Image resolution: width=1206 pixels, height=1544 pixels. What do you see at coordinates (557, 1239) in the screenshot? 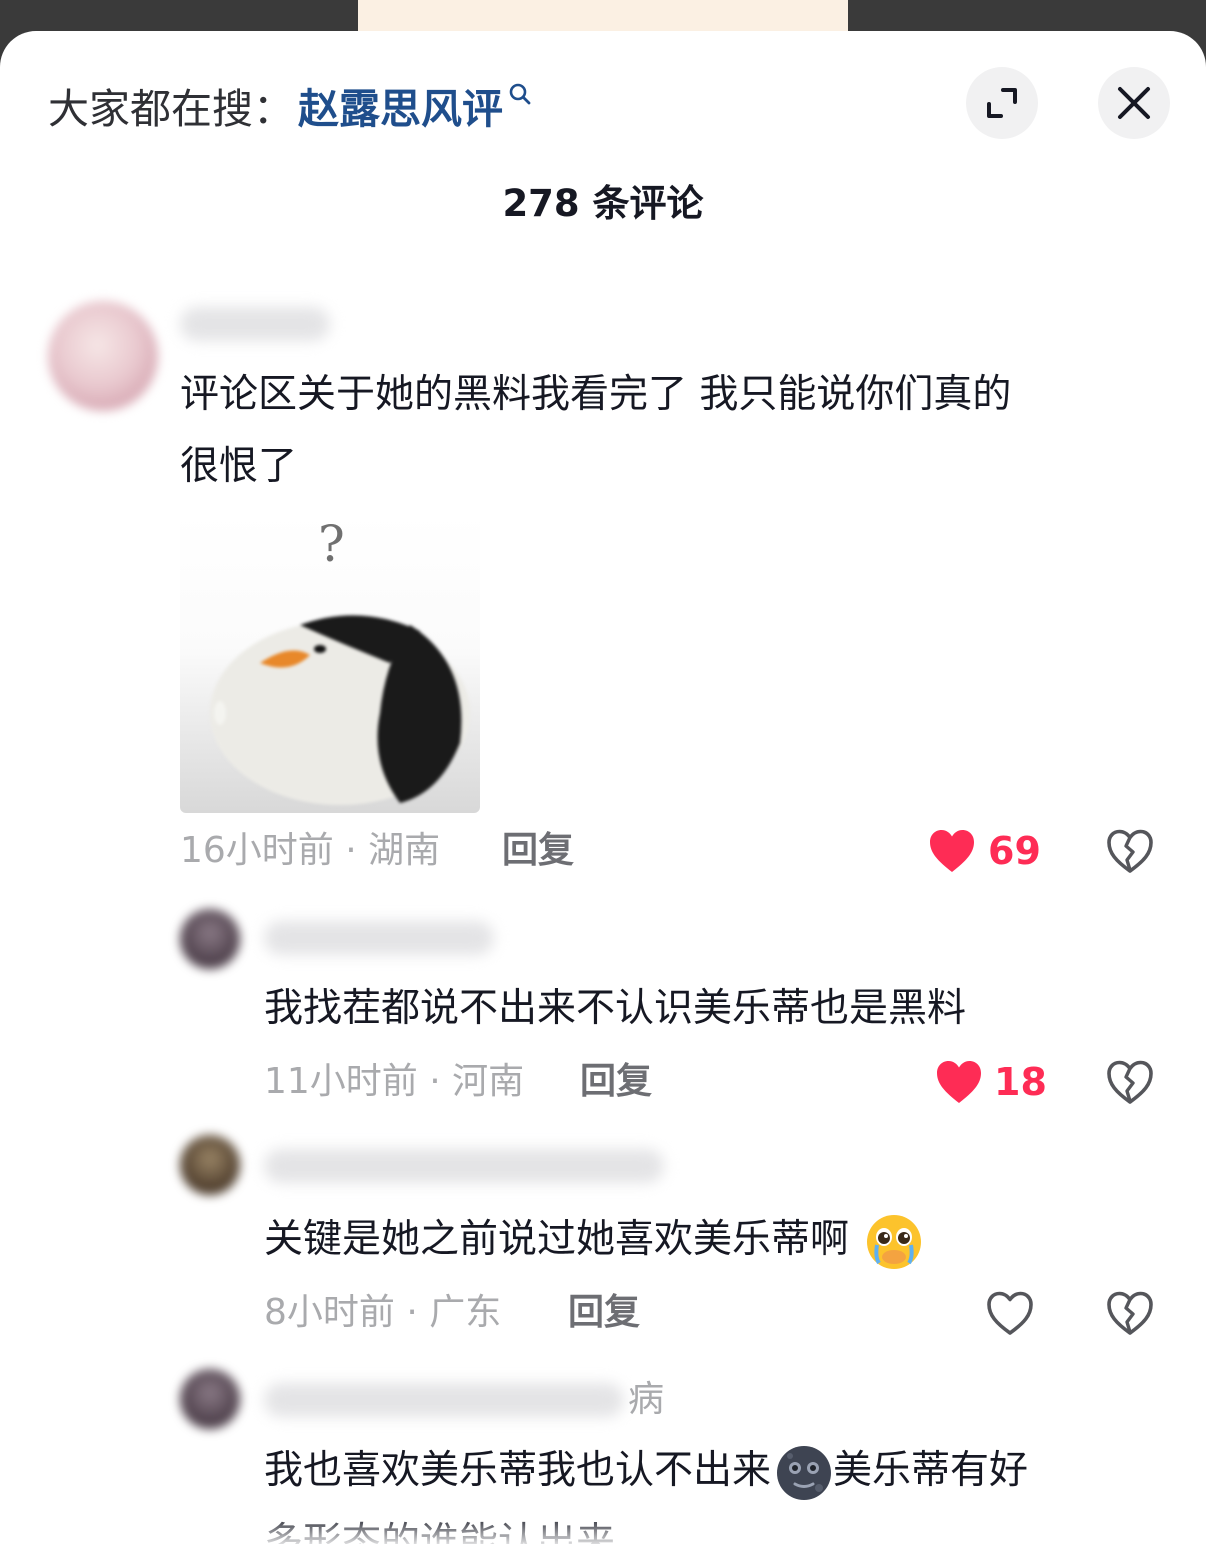
I see `comment-text: 关键是她之前说过她喜欢美乐蒂啊` at bounding box center [557, 1239].